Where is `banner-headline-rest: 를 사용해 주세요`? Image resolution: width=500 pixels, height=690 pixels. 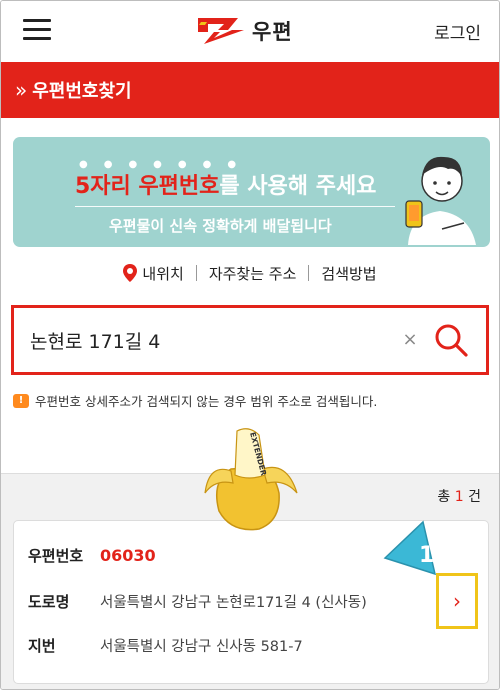 banner-headline-rest: 를 사용해 주세요 is located at coordinates (298, 186).